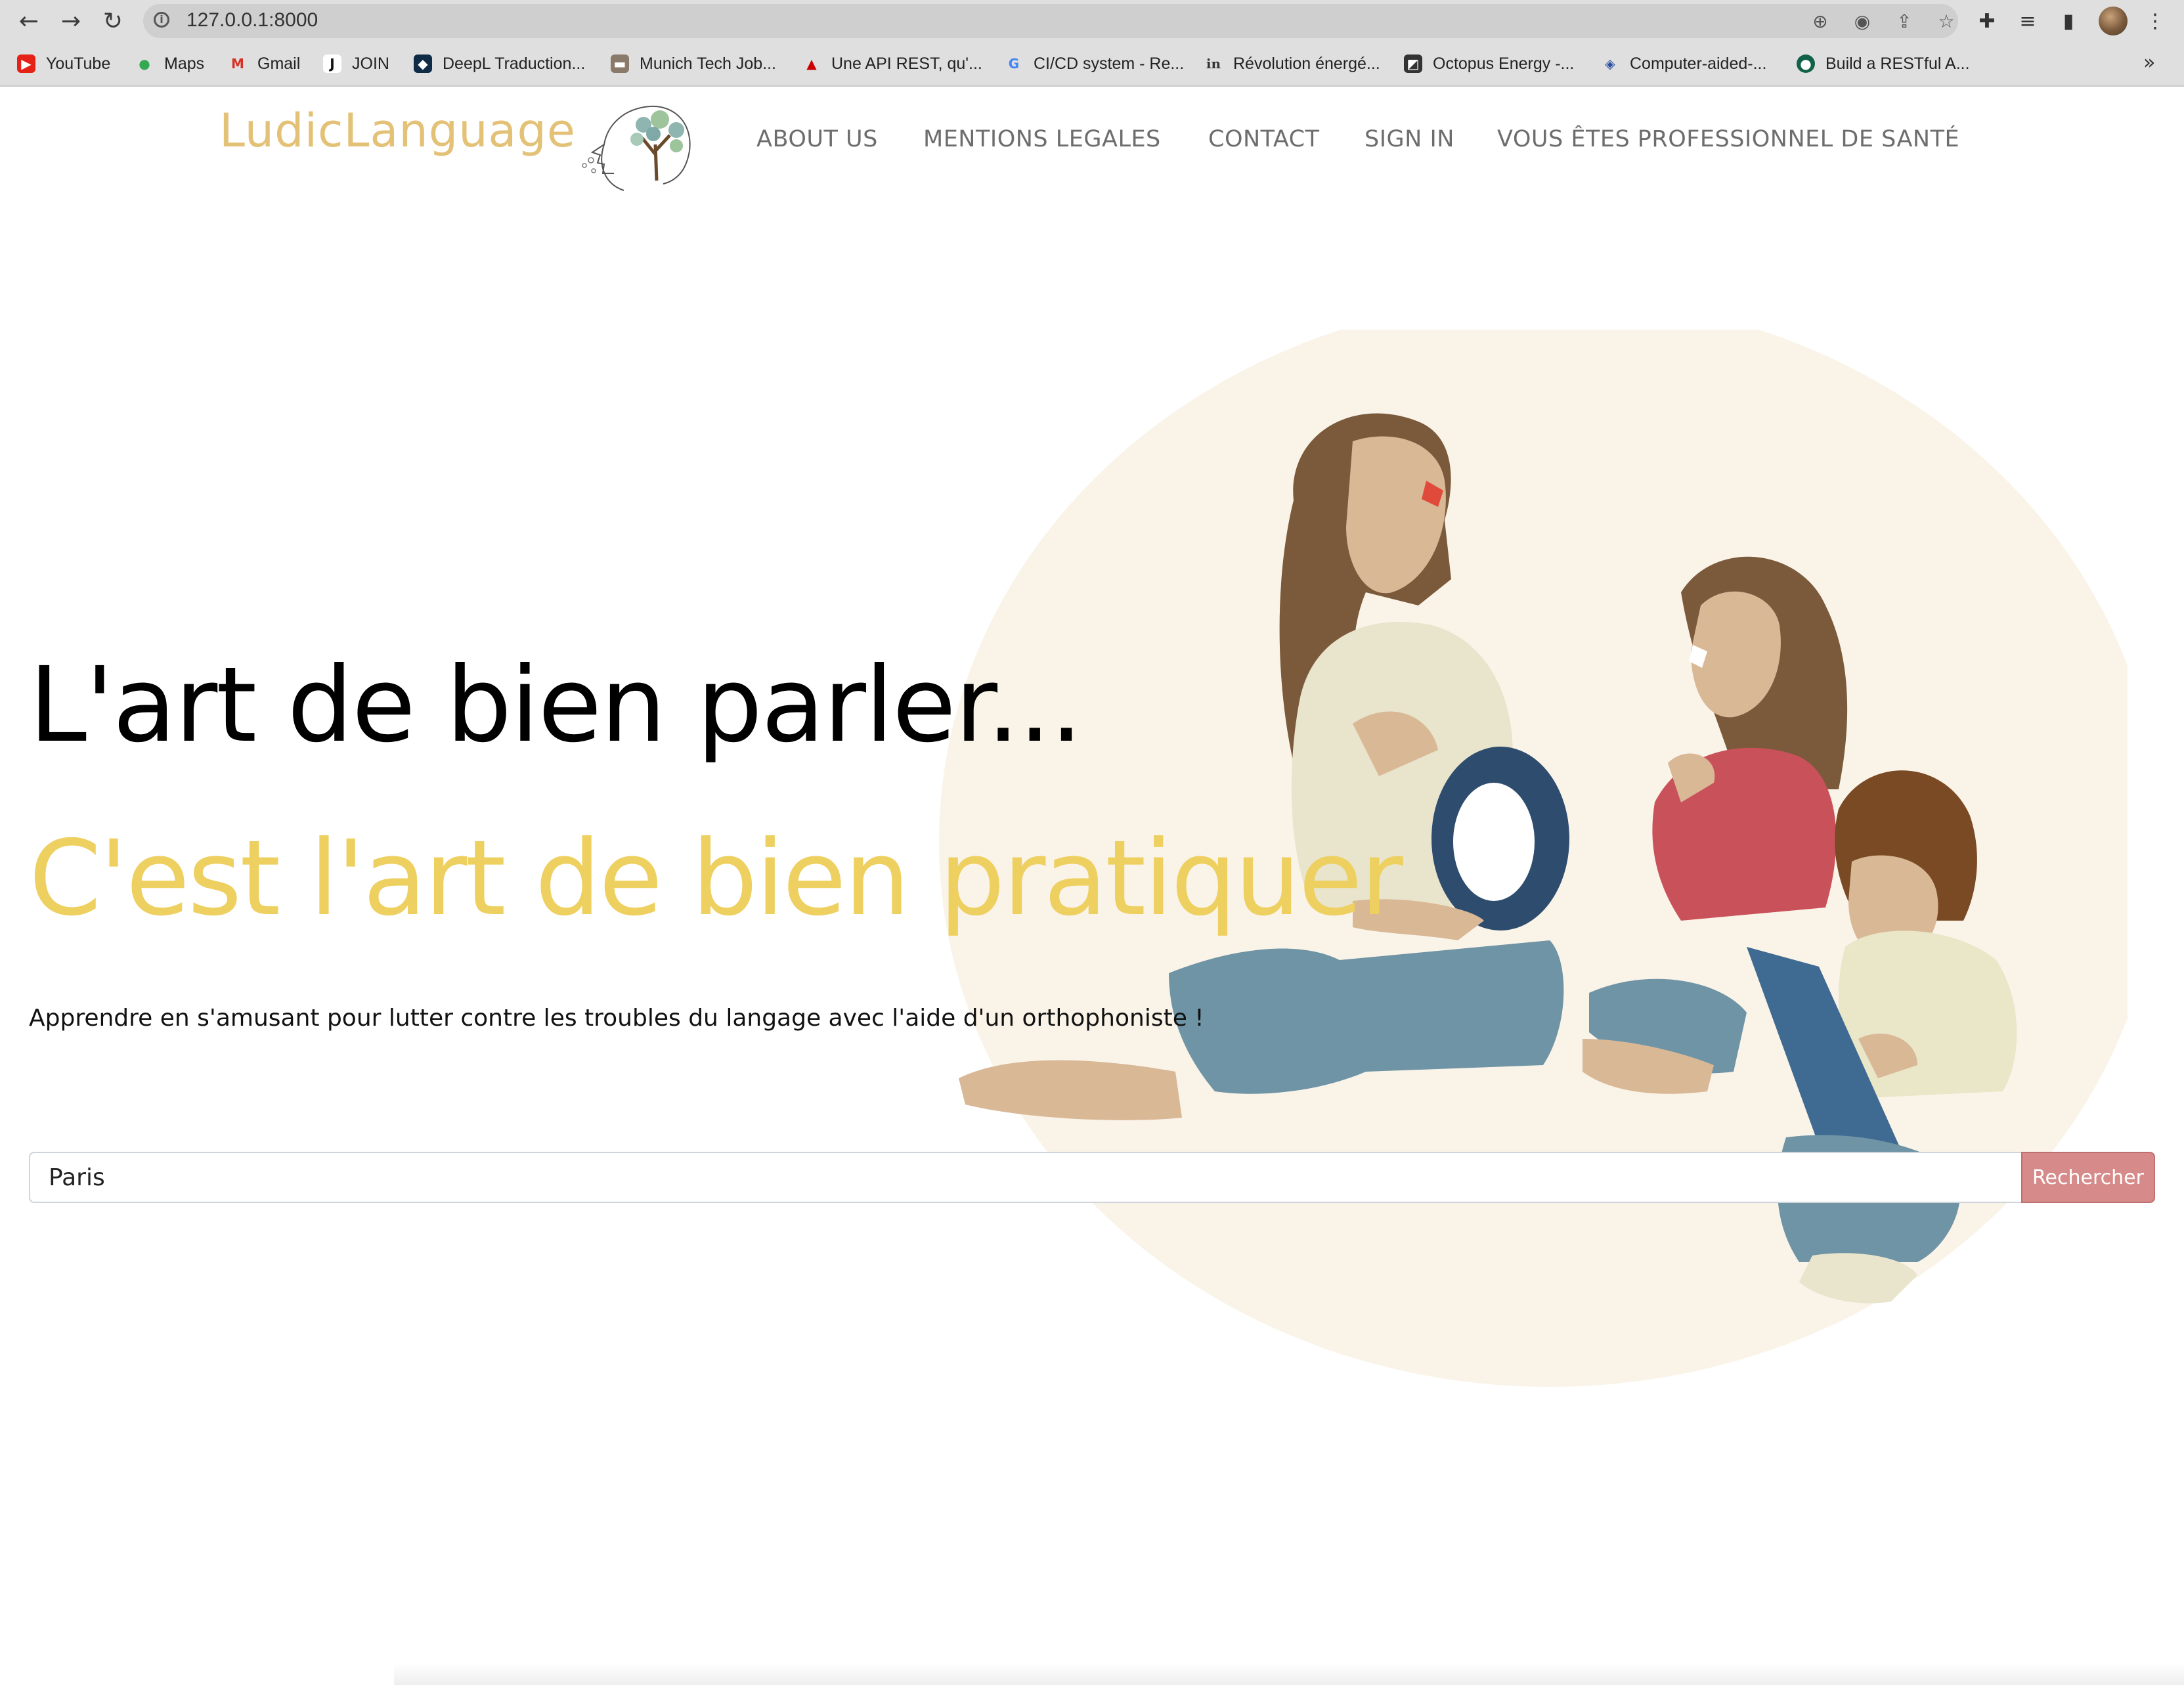  Describe the element at coordinates (637, 145) in the screenshot. I see `tree-head-logo-icon` at that location.